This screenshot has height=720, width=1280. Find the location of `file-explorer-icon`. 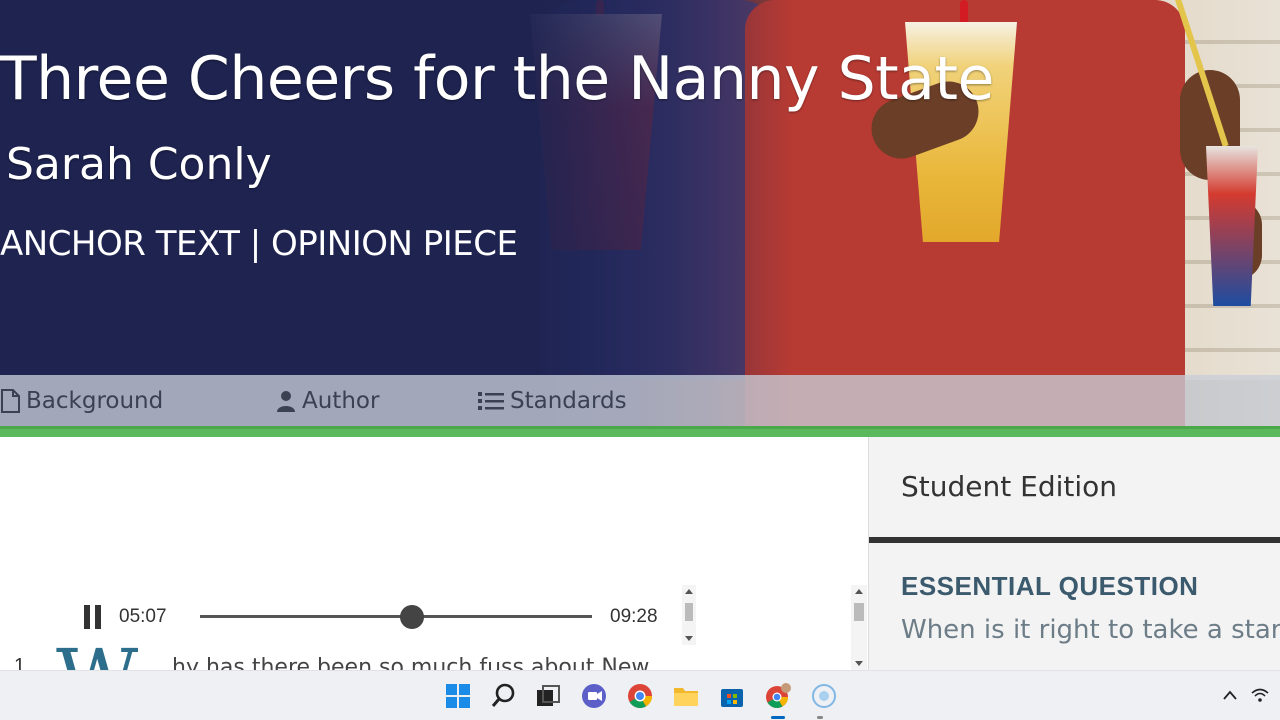

file-explorer-icon is located at coordinates (686, 696).